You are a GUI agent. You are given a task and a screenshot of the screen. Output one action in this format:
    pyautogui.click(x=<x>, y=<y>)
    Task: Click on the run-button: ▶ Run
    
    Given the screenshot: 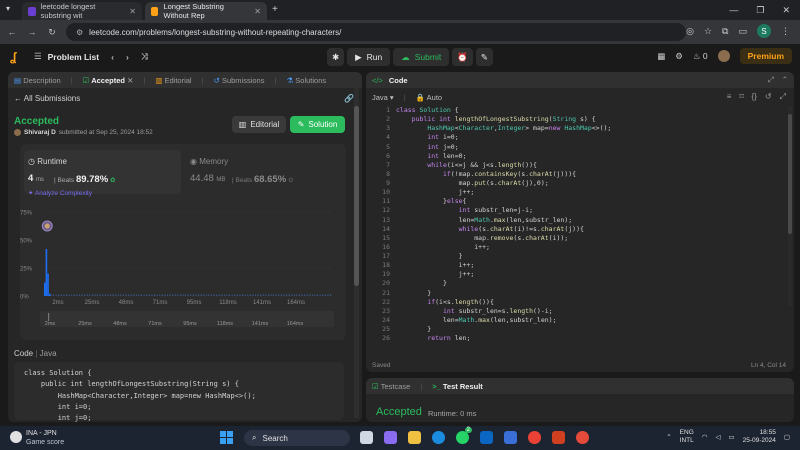 What is the action you would take?
    pyautogui.click(x=369, y=57)
    